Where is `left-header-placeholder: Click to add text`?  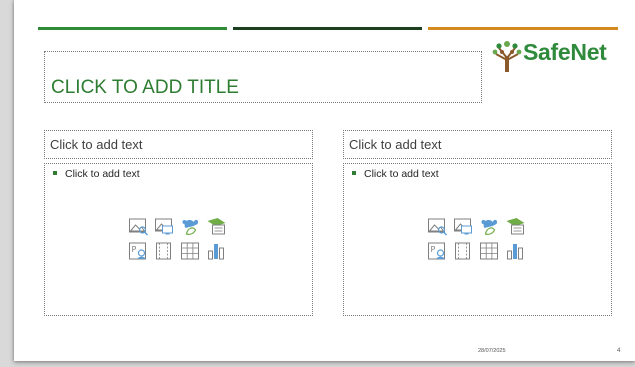 left-header-placeholder: Click to add text is located at coordinates (178, 144).